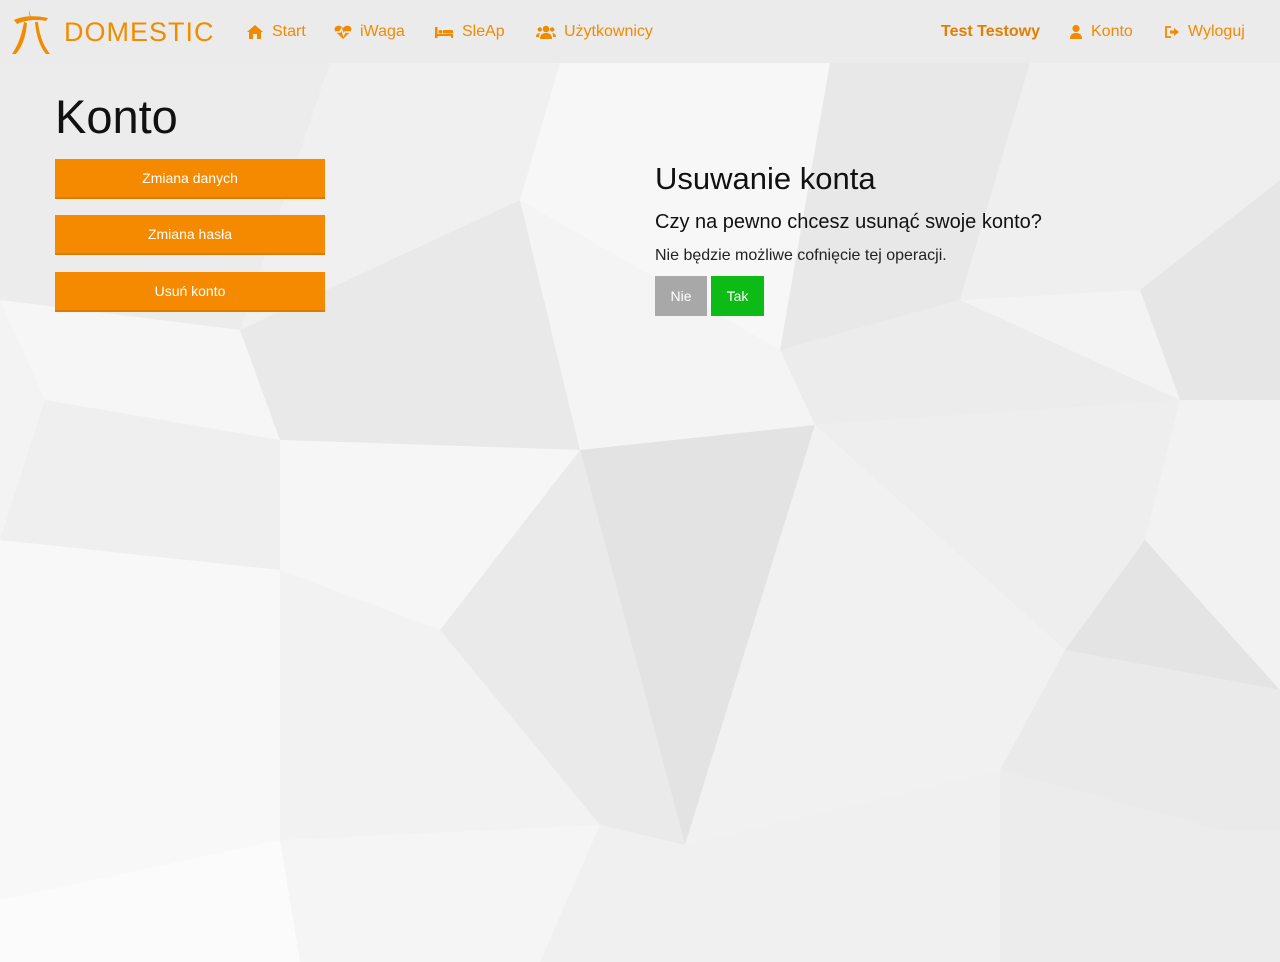  What do you see at coordinates (343, 32) in the screenshot?
I see `heartbeat-icon` at bounding box center [343, 32].